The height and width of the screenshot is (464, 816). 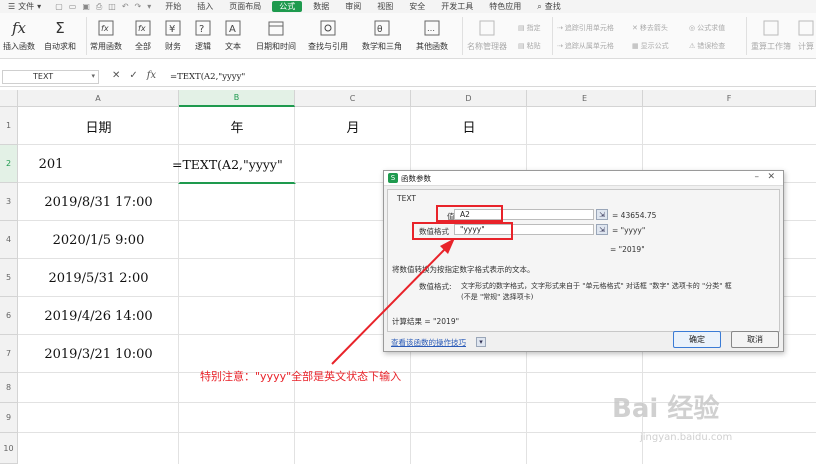 What do you see at coordinates (686, 437) in the screenshot?
I see `baidu-watermark-url: jingyan.baidu.com` at bounding box center [686, 437].